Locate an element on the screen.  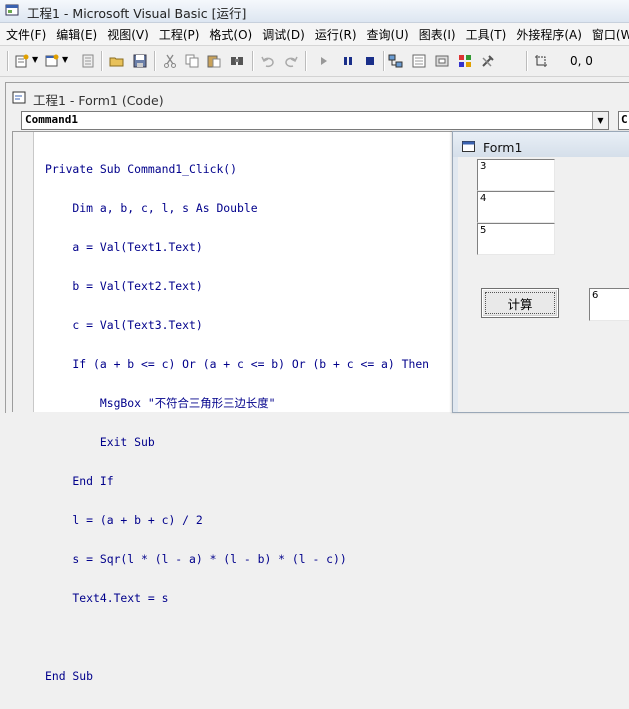
toolbar-grip is located at coordinates (8, 61).